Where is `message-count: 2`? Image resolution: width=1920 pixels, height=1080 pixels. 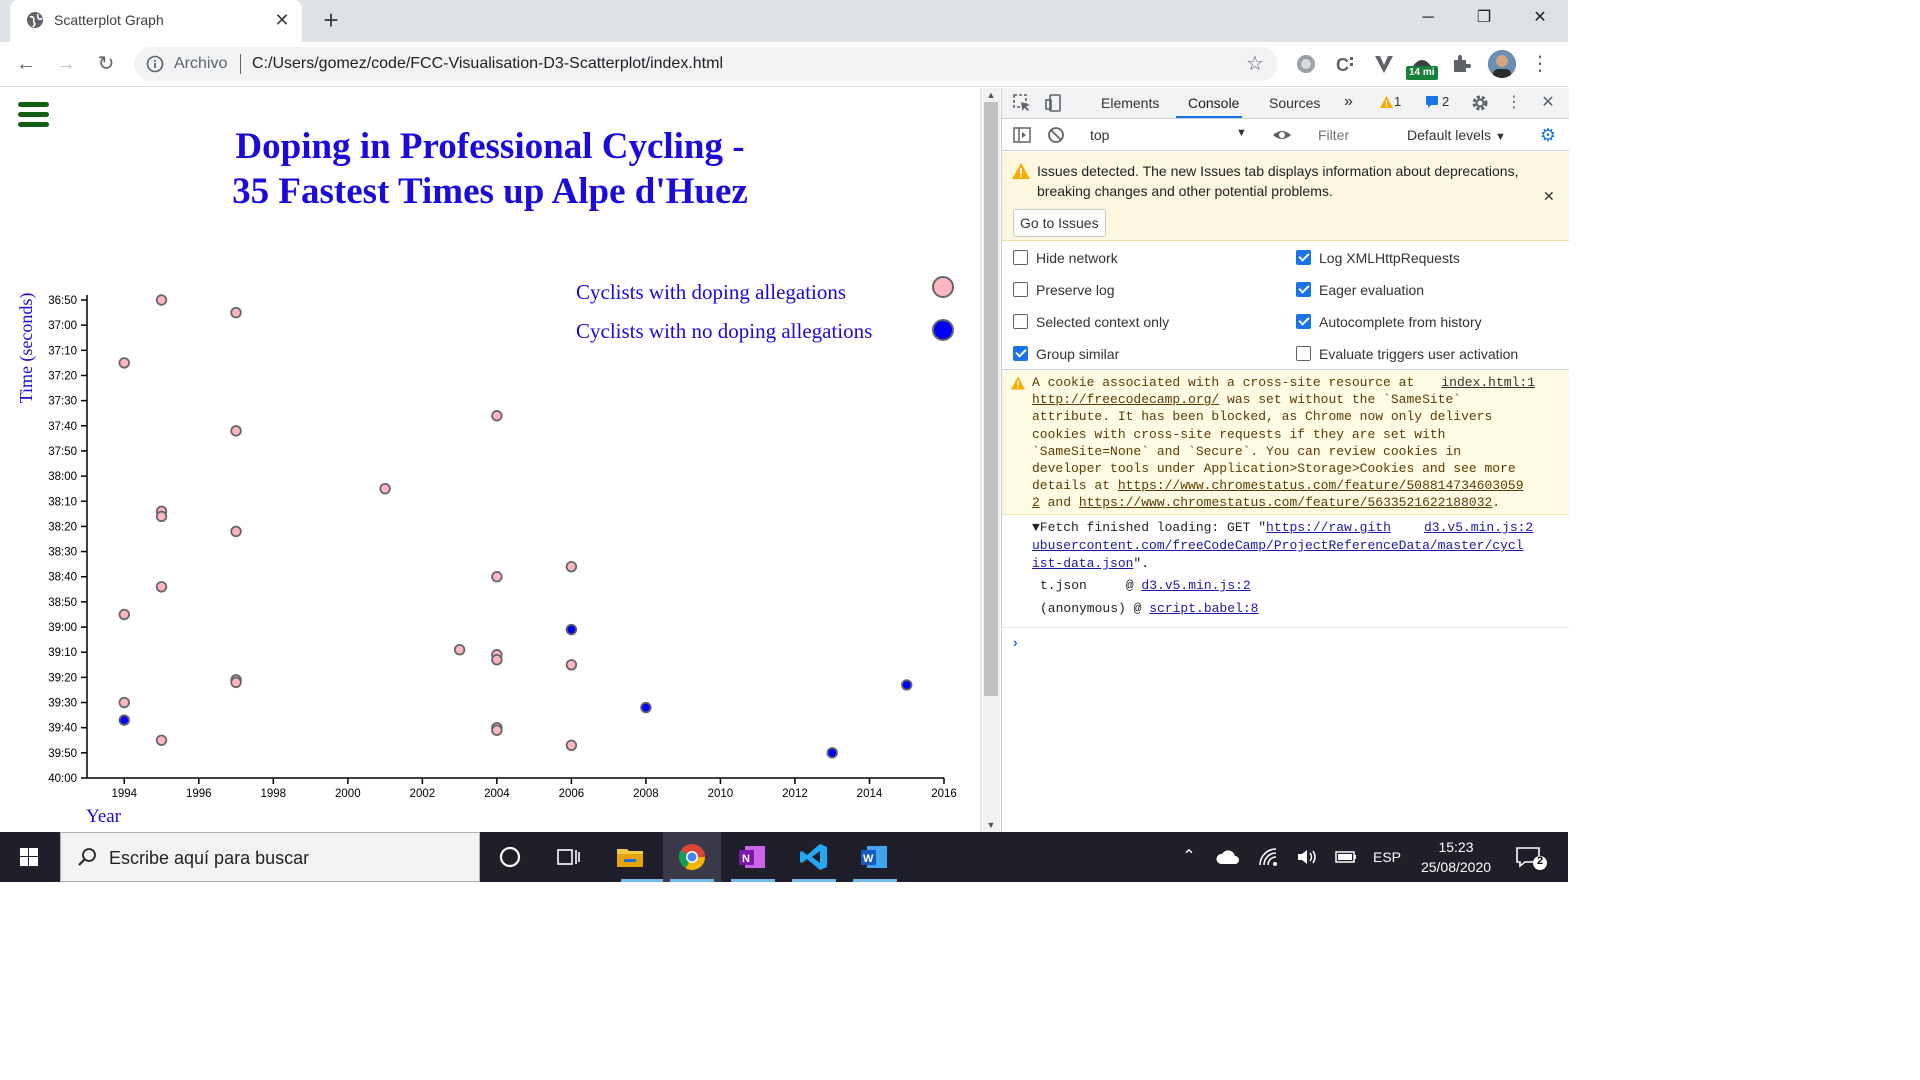
message-count: 2 is located at coordinates (1445, 101).